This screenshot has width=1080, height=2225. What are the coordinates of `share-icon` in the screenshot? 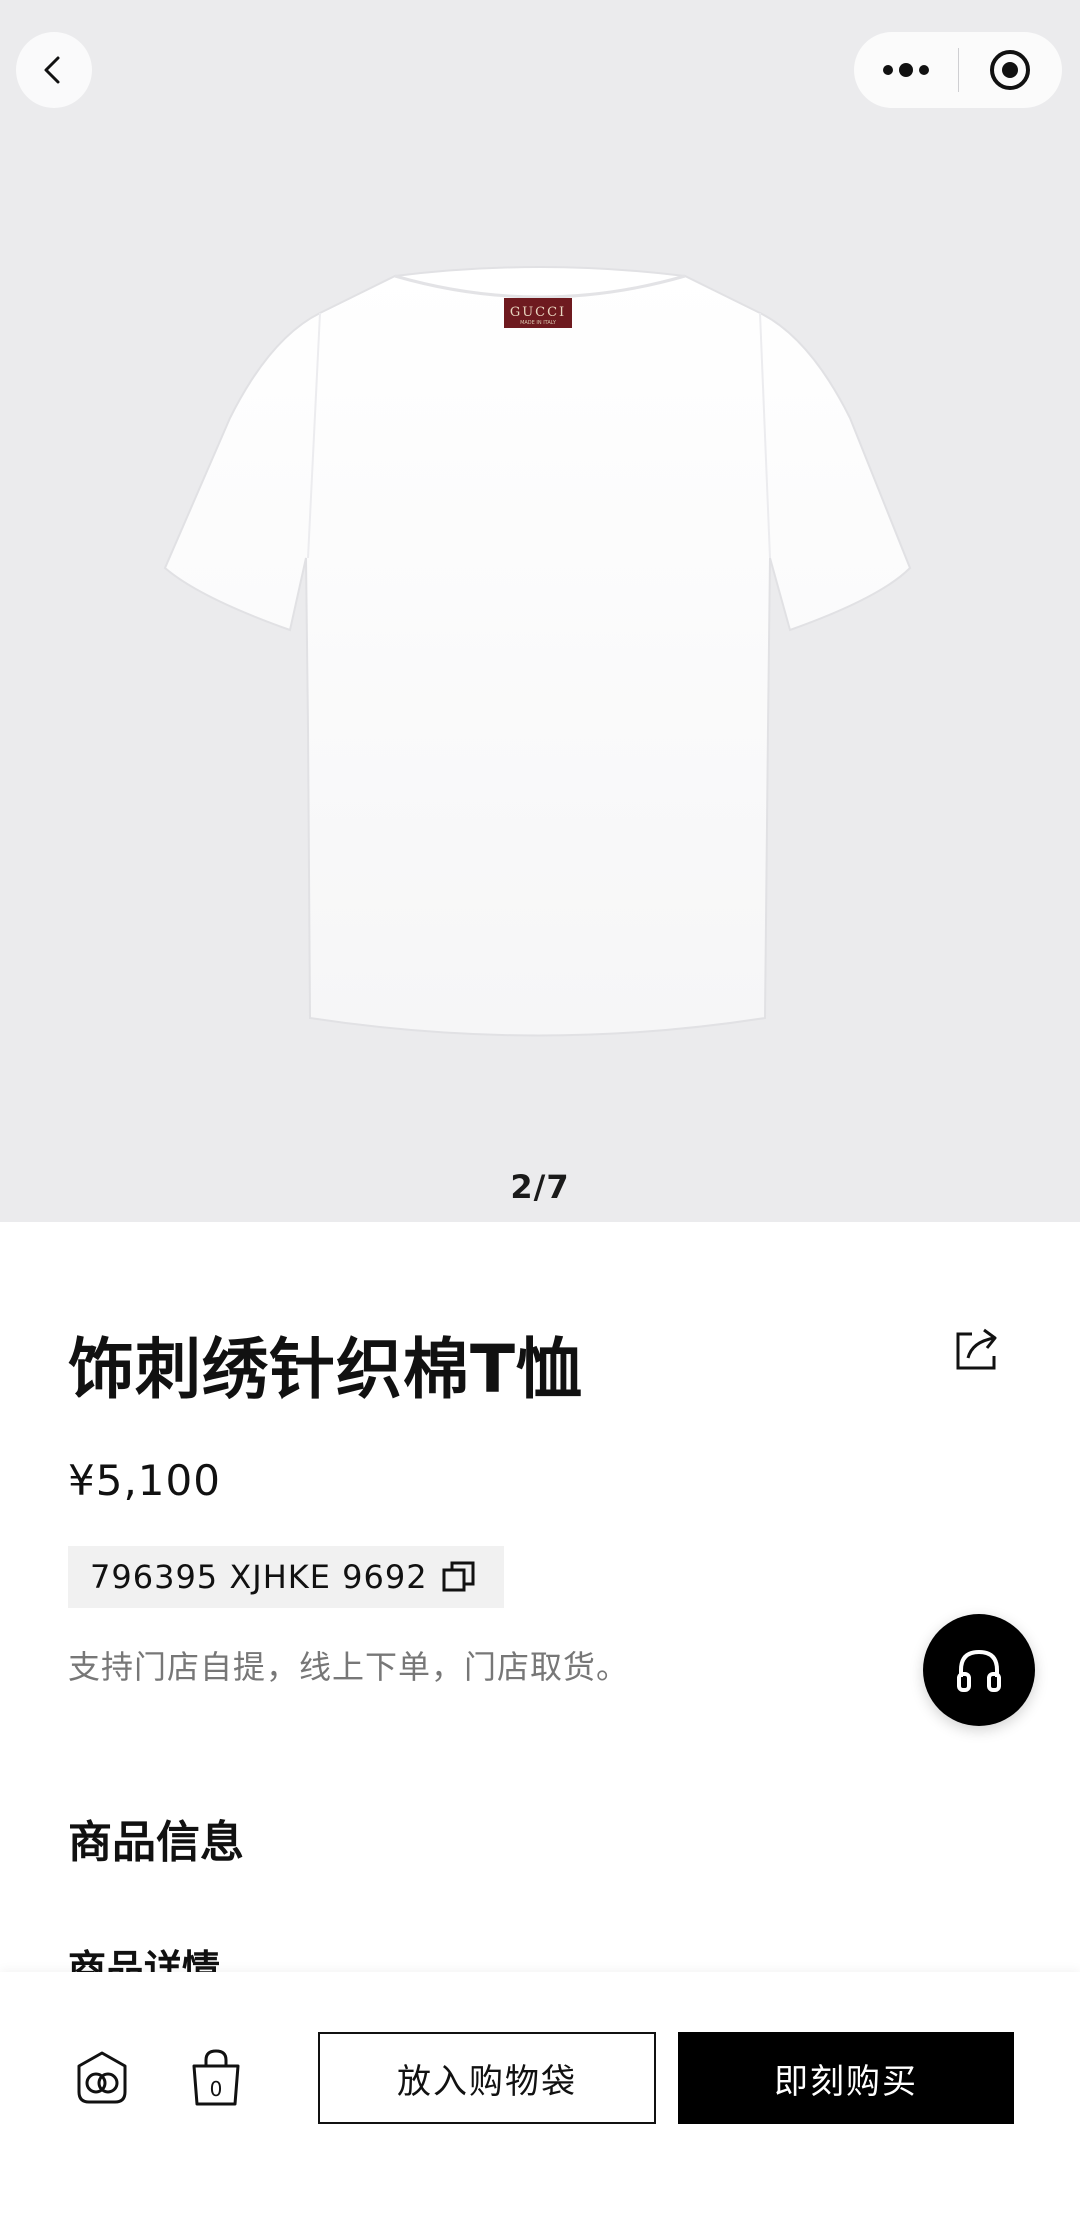 It's located at (976, 1349).